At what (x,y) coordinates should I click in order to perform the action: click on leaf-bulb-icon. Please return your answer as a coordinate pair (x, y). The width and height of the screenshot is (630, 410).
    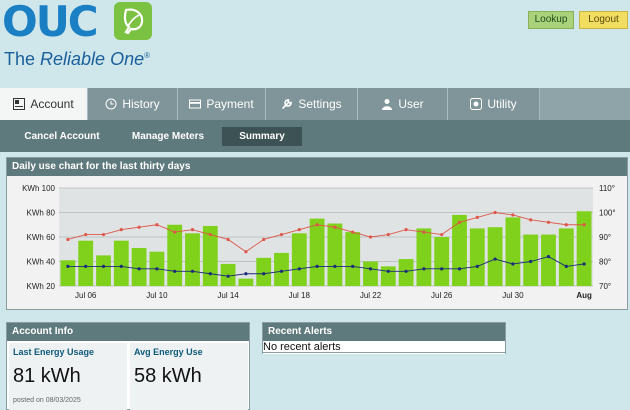
    Looking at the image, I should click on (133, 21).